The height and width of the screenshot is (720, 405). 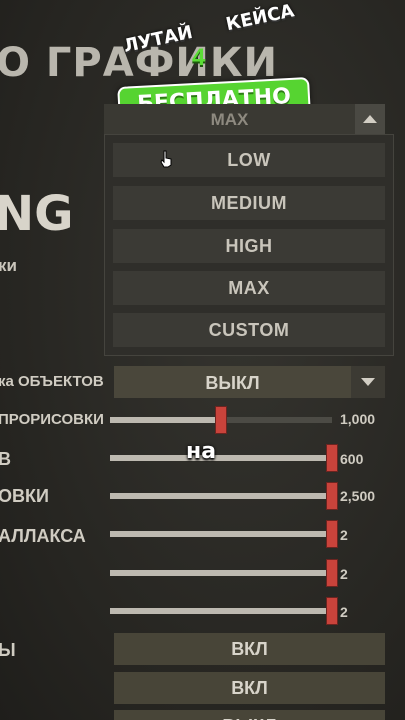 What do you see at coordinates (352, 459) in the screenshot?
I see `slider-value: 600` at bounding box center [352, 459].